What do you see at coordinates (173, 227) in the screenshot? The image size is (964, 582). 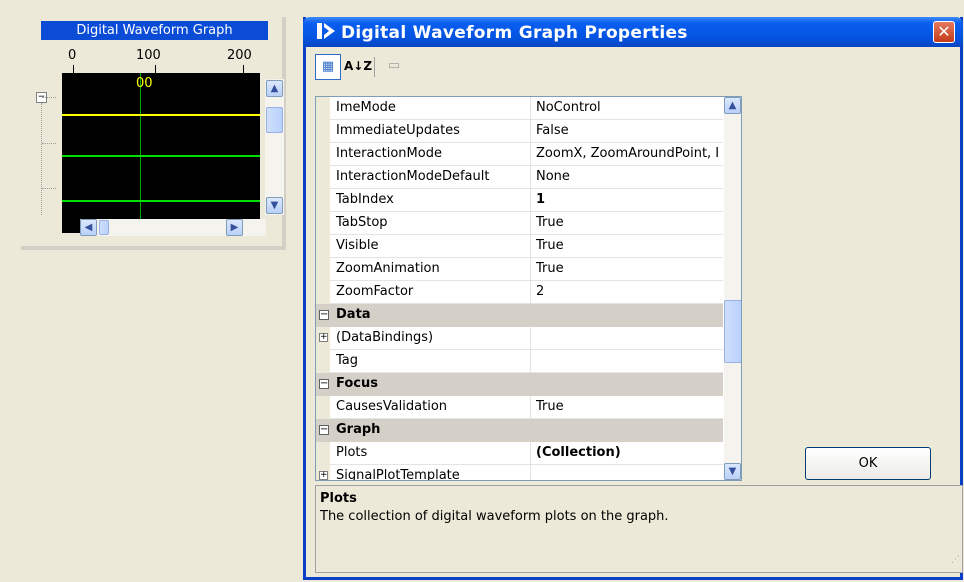 I see `graph-horizontal-scrollbar: ◀ ▶` at bounding box center [173, 227].